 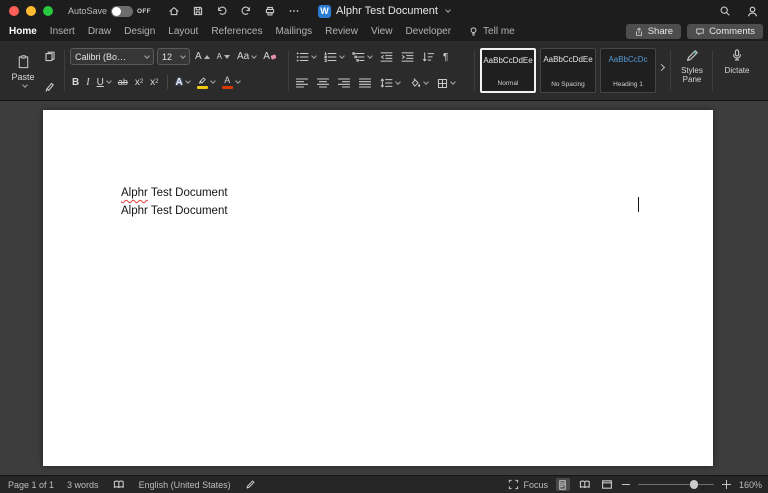 What do you see at coordinates (725, 31) in the screenshot?
I see `comments-button: Comments` at bounding box center [725, 31].